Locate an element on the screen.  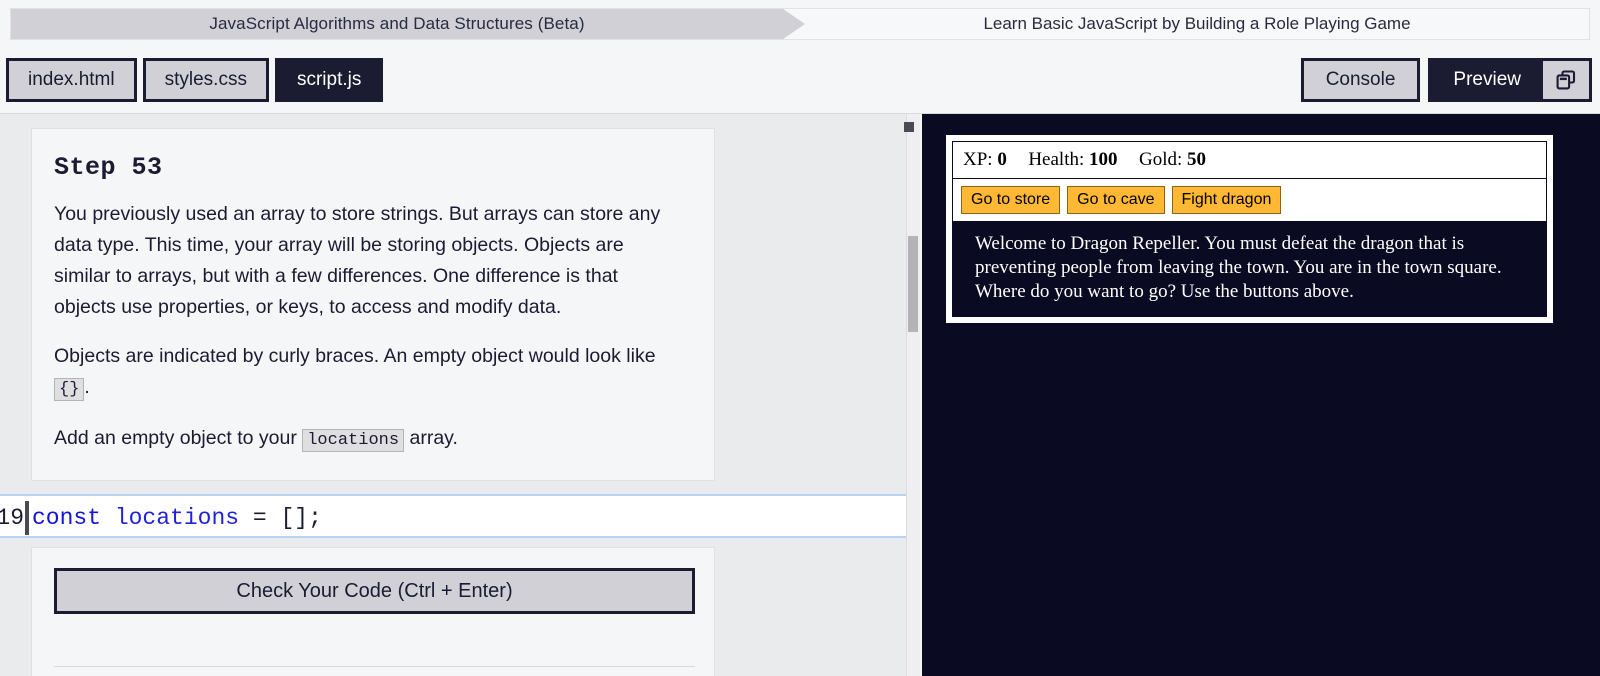
health-label: Health: is located at coordinates (1056, 159).